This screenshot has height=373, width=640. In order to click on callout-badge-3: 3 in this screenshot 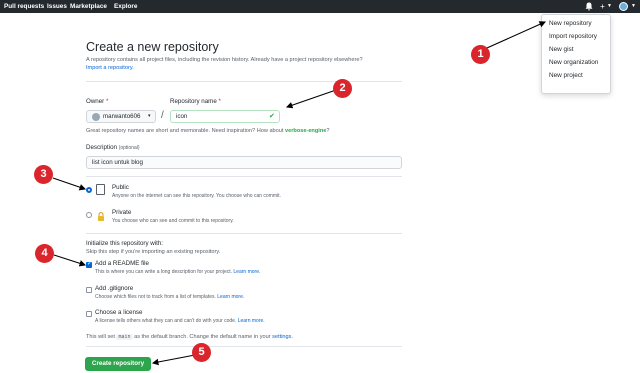, I will do `click(43, 174)`.